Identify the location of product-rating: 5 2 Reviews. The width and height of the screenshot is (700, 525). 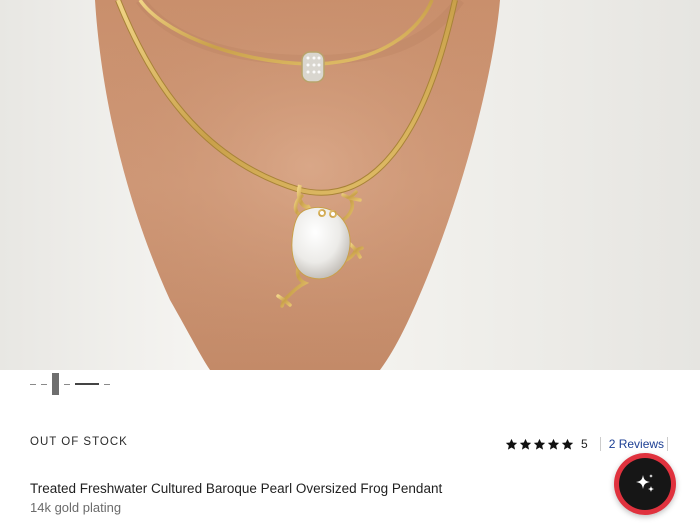
(587, 444).